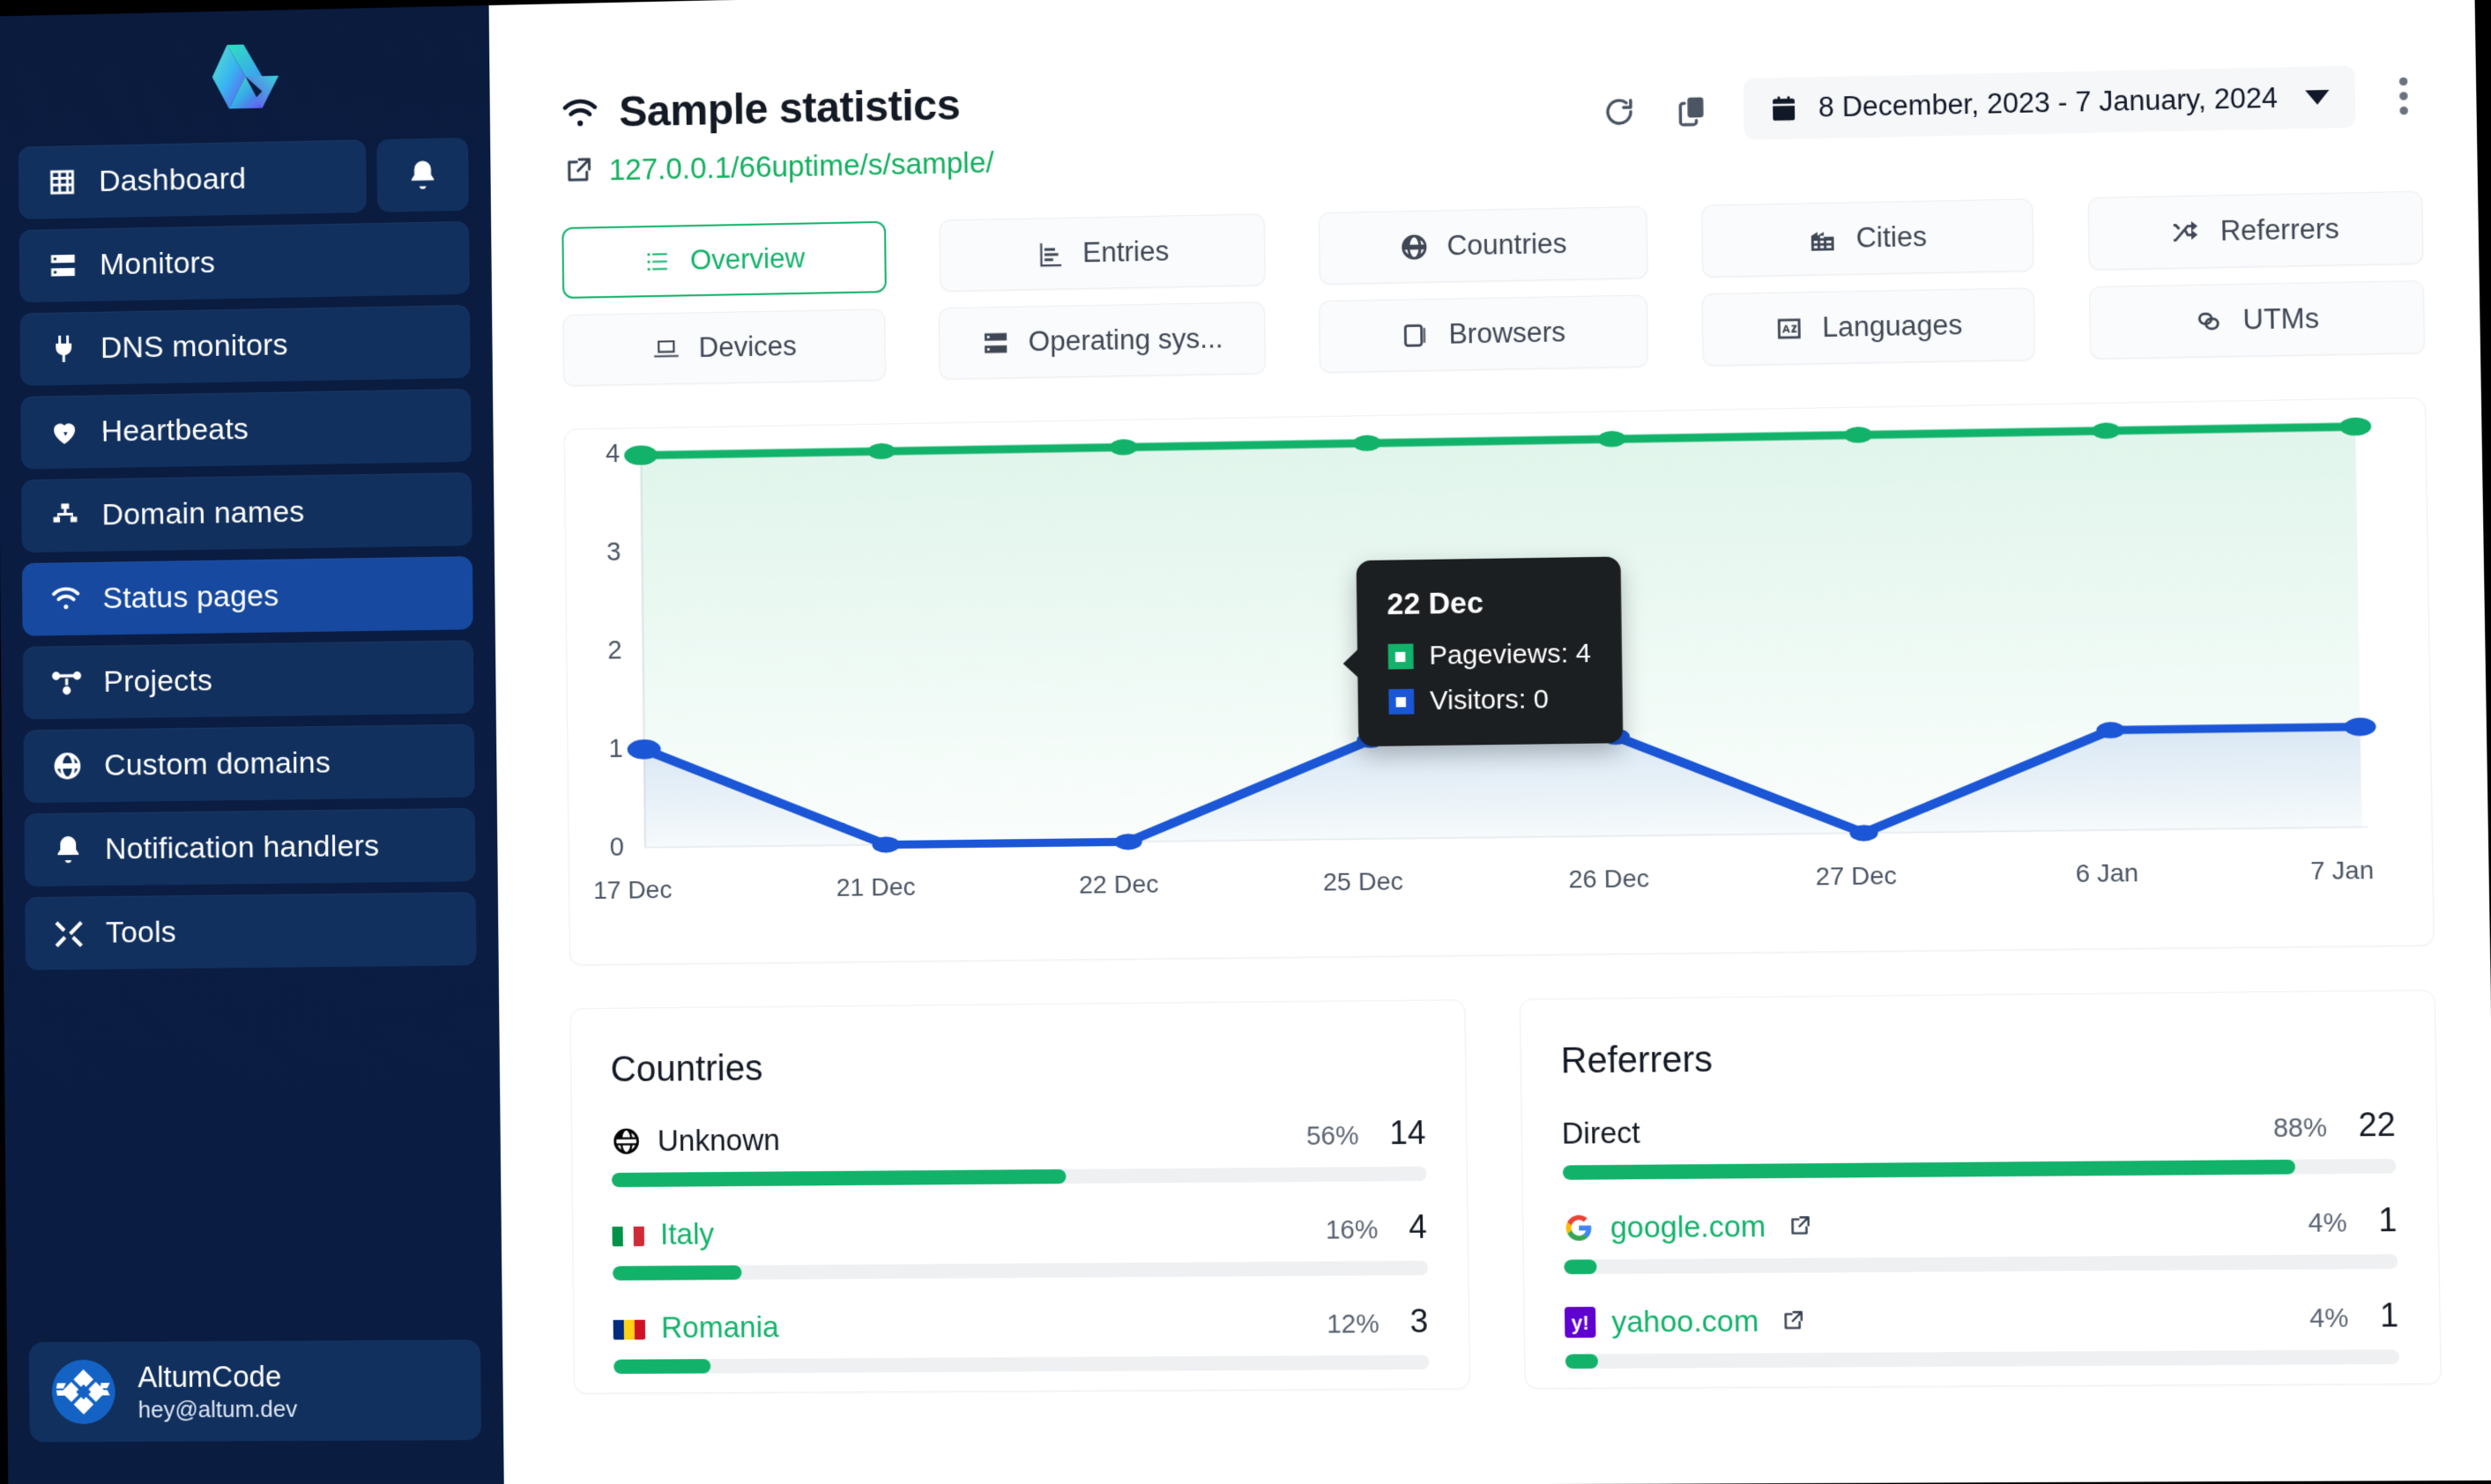  I want to click on list-item: Direct 88% 22, so click(1979, 1143).